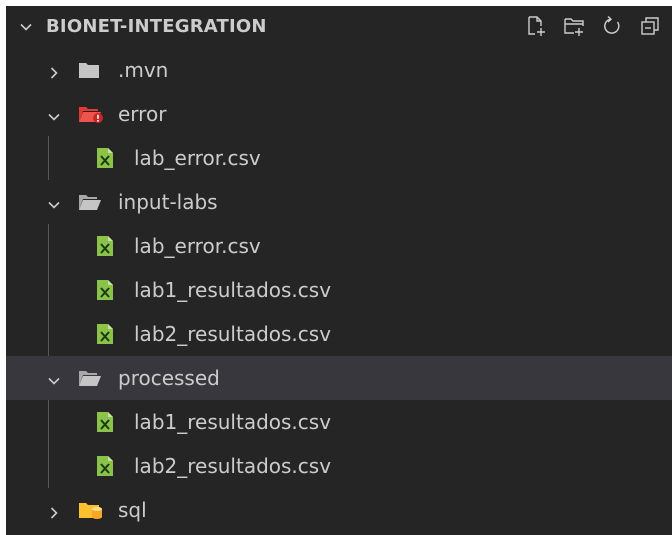 Image resolution: width=672 pixels, height=535 pixels. Describe the element at coordinates (536, 26) in the screenshot. I see `new-file-icon` at that location.